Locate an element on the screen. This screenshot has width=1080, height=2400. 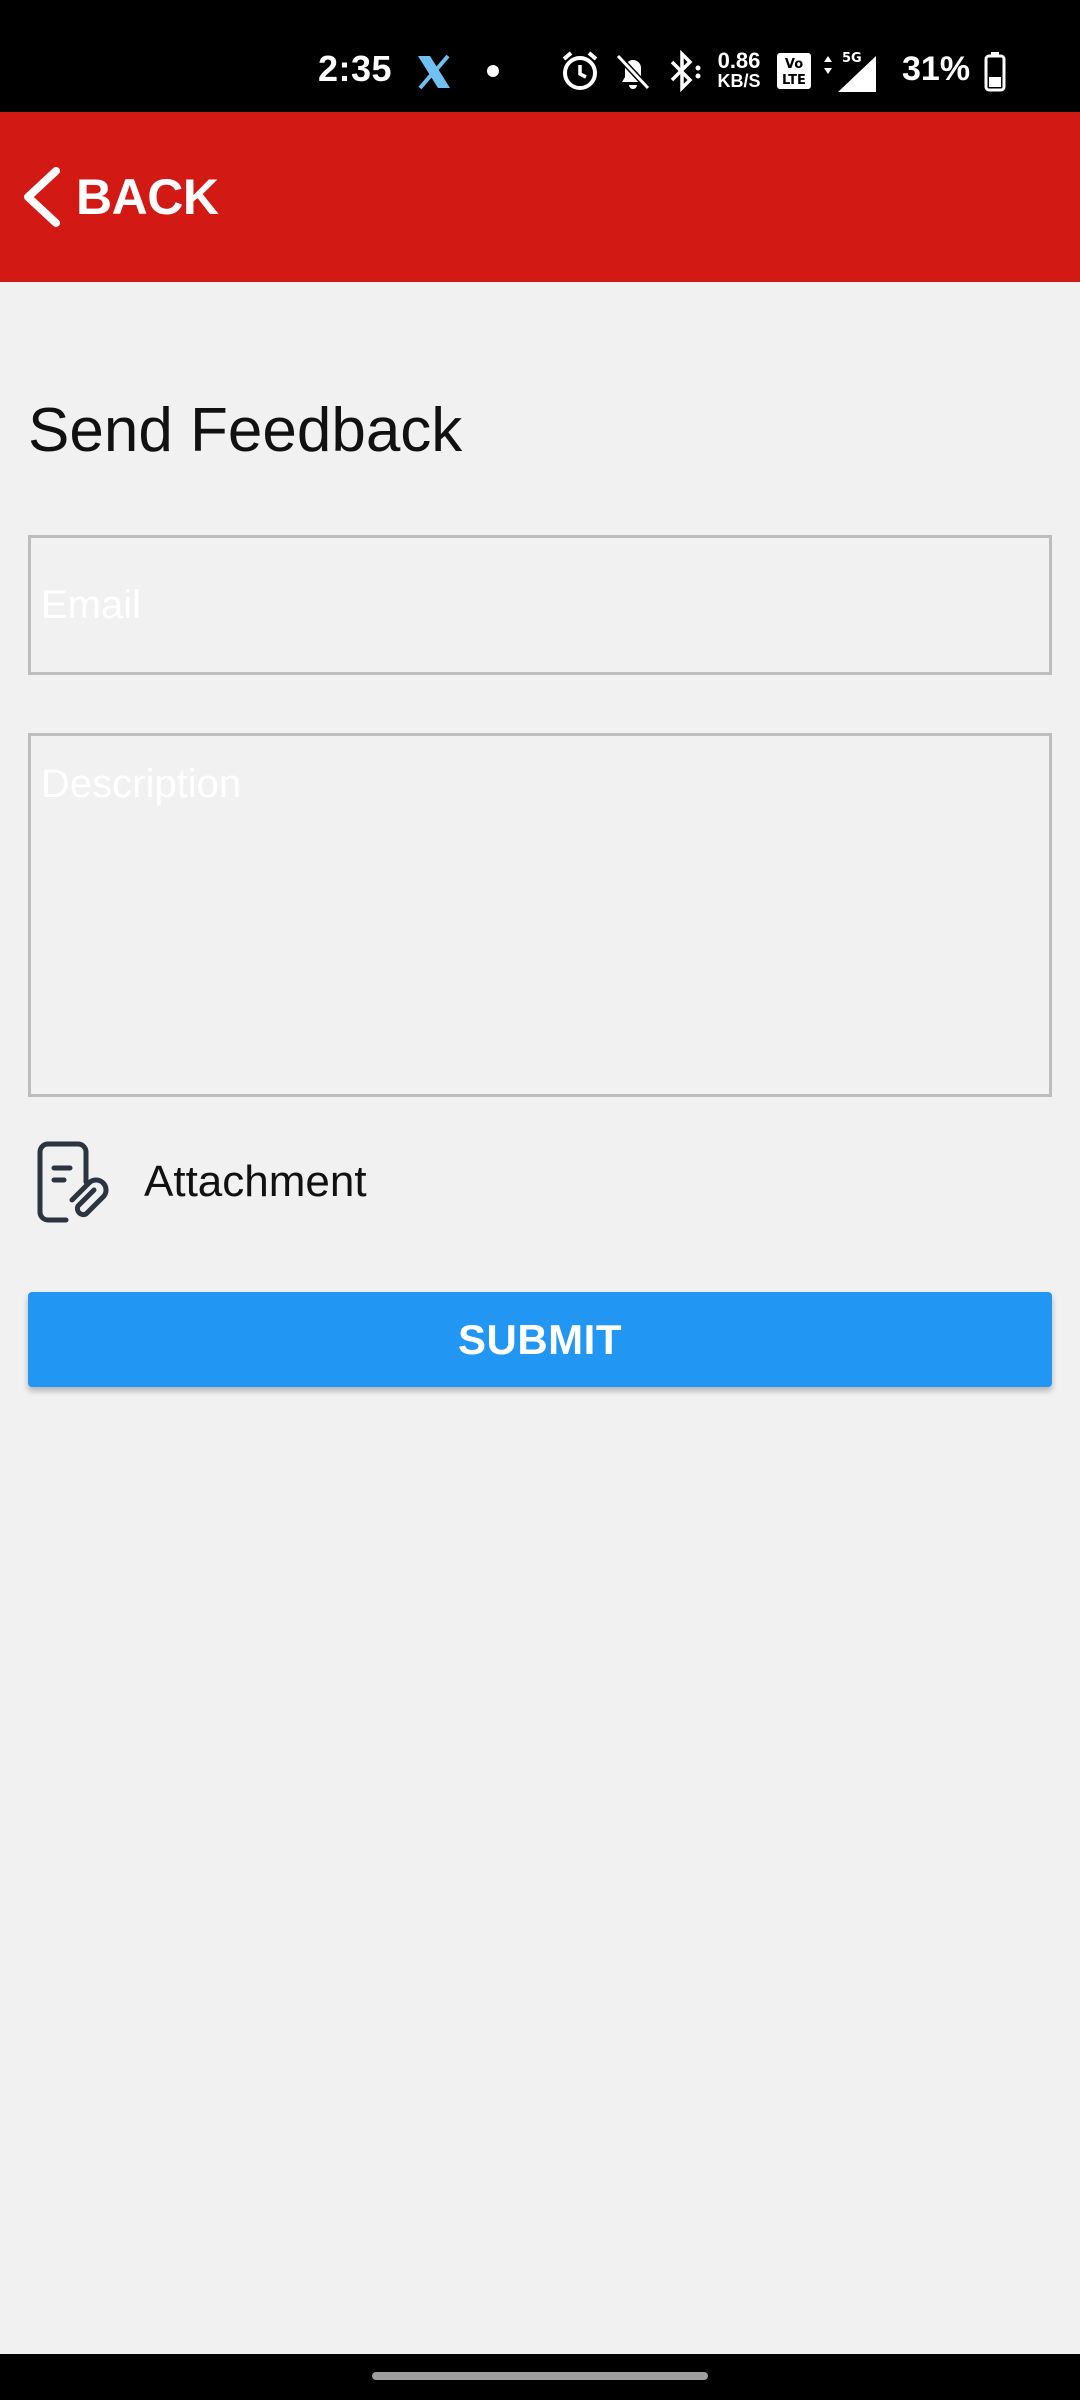
chevron-left-icon is located at coordinates (42, 197).